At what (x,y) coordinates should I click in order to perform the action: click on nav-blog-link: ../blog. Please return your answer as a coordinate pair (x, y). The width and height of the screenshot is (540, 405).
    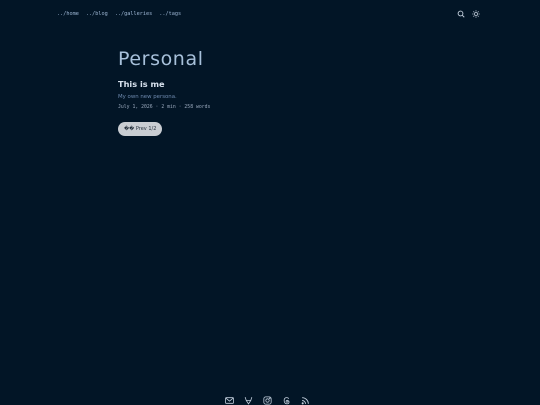
    Looking at the image, I should click on (97, 14).